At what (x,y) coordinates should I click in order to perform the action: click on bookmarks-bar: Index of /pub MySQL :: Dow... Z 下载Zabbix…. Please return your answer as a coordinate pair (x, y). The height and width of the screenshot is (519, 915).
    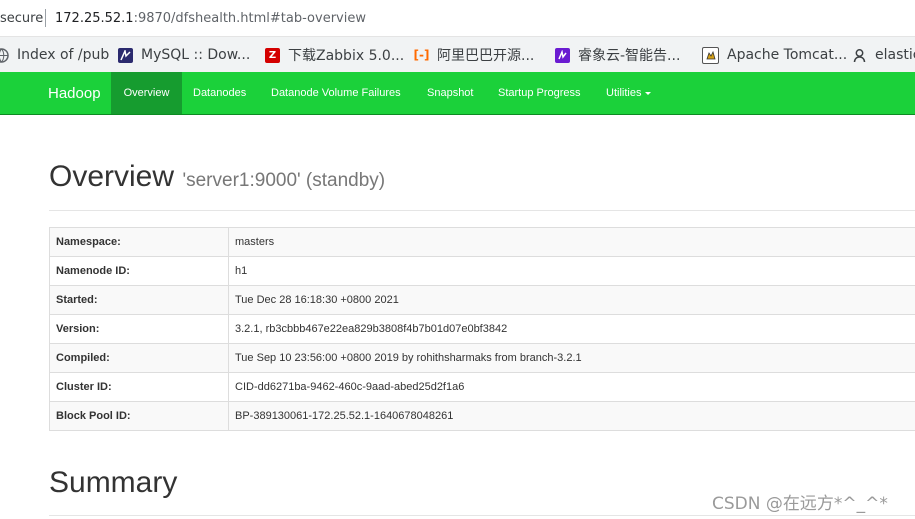
    Looking at the image, I should click on (457, 54).